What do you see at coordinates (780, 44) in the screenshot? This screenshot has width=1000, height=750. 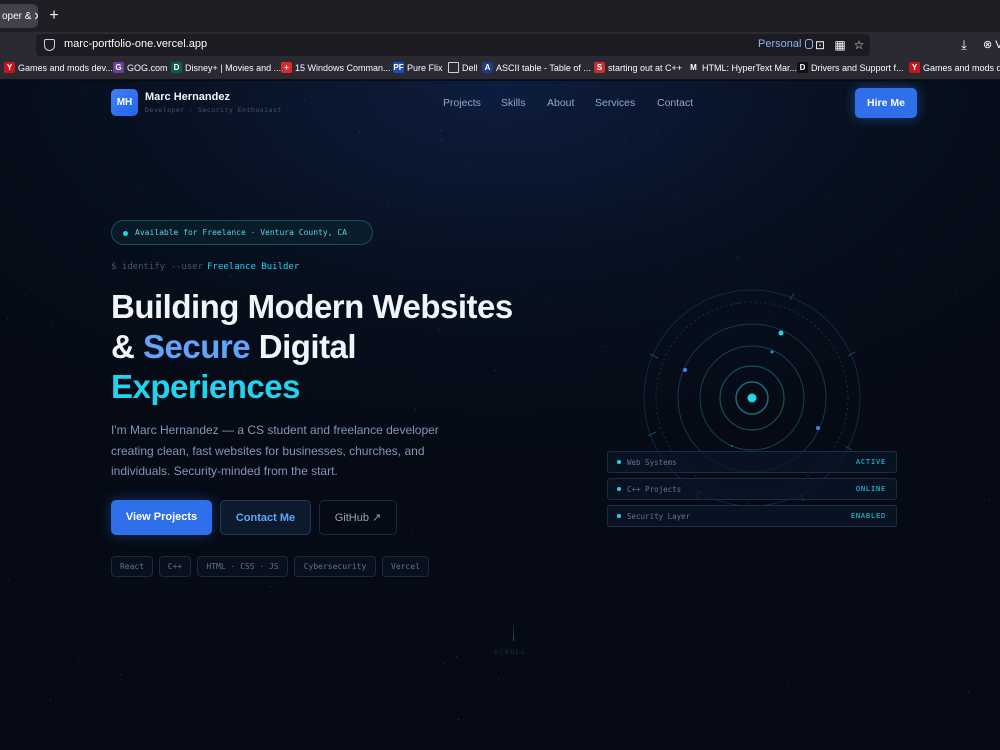 I see `container-label: Personal` at bounding box center [780, 44].